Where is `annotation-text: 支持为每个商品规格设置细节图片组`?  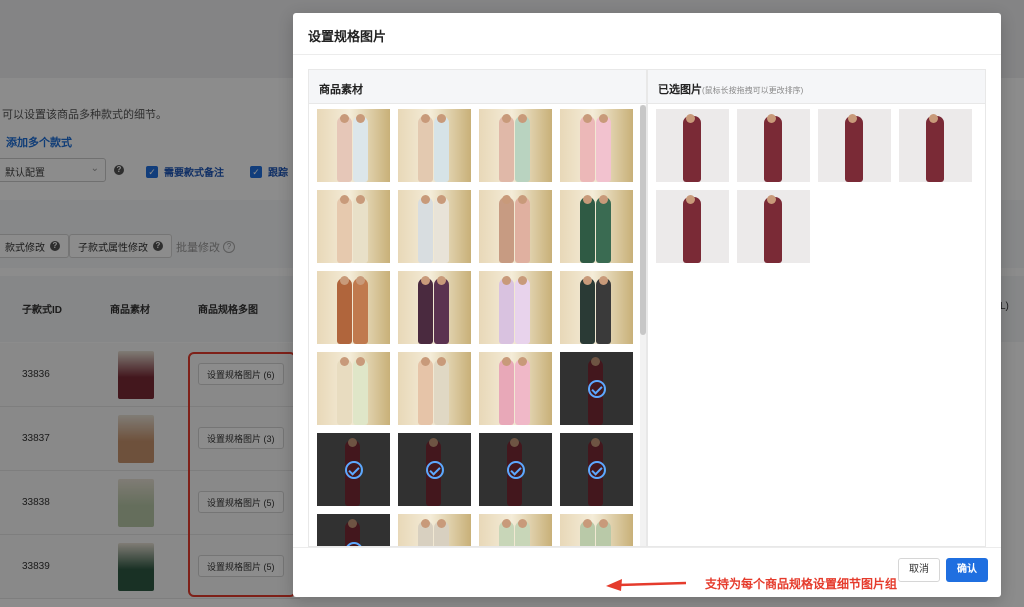
annotation-text: 支持为每个商品规格设置细节图片组 is located at coordinates (801, 584).